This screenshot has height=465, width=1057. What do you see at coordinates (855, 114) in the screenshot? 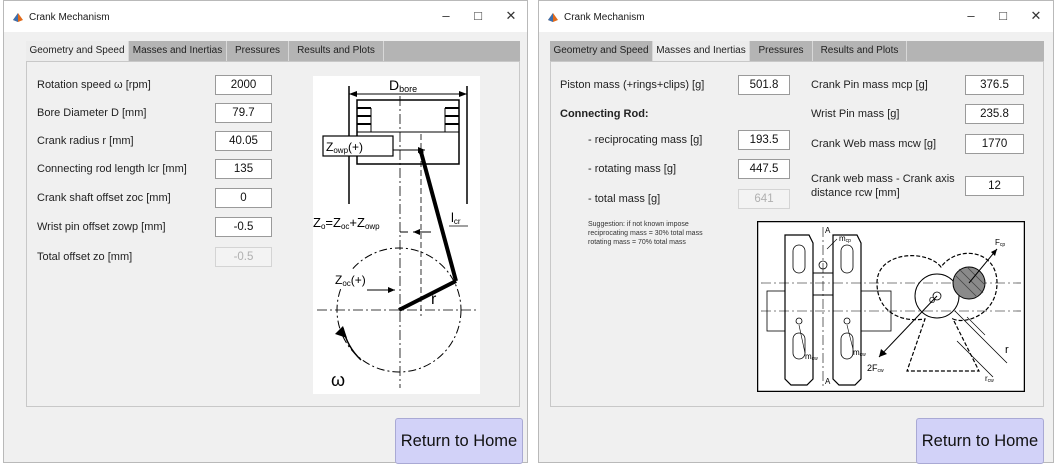
I see `wrist-pin-mass-label: Wrist Pin mass [g]` at bounding box center [855, 114].